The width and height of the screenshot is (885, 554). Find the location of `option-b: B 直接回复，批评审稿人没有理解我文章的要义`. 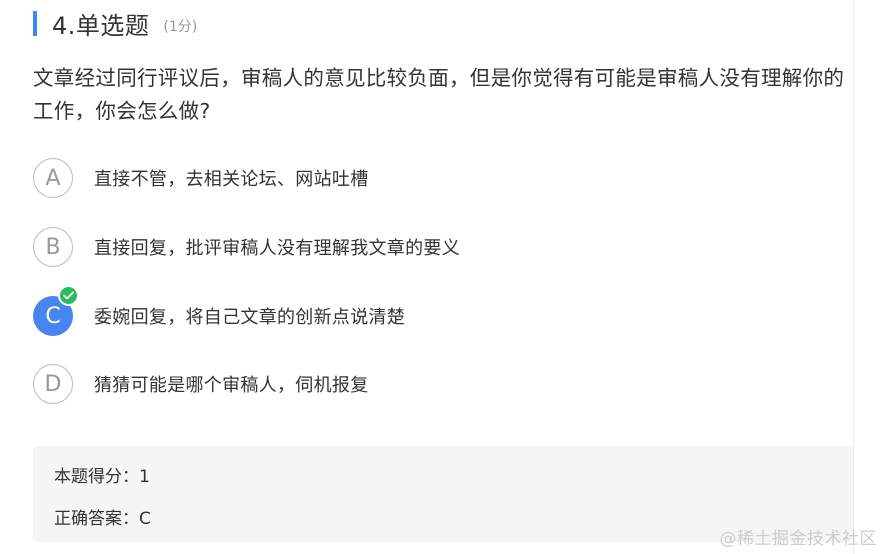

option-b: B 直接回复，批评审稿人没有理解我文章的要义 is located at coordinates (383, 247).